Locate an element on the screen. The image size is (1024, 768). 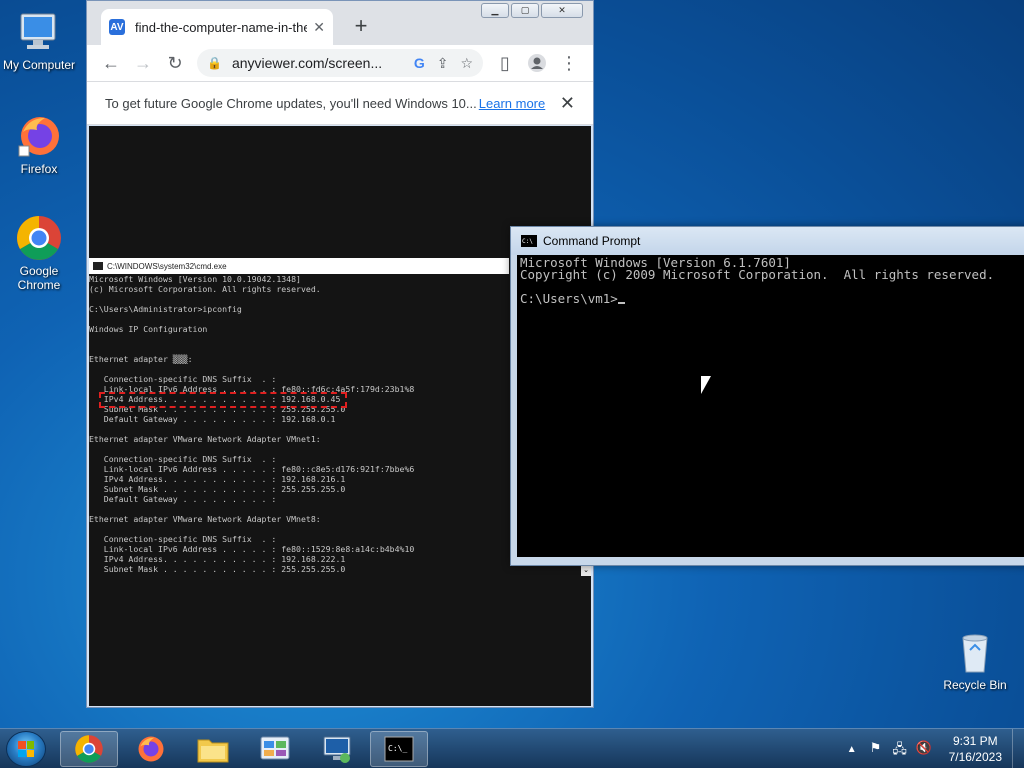
clock-time: 9:31 PM is located at coordinates (975, 741).